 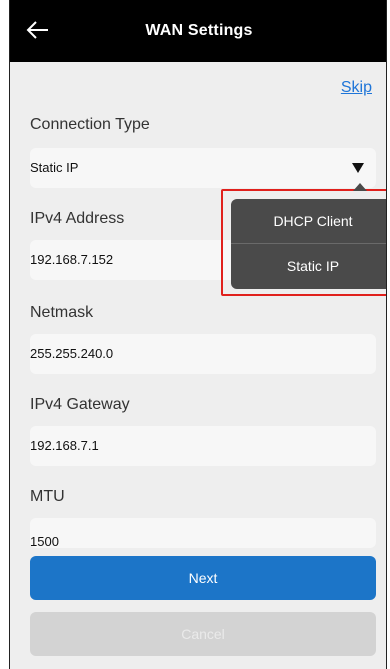 What do you see at coordinates (90, 124) in the screenshot?
I see `connection-type-label: Connection Type` at bounding box center [90, 124].